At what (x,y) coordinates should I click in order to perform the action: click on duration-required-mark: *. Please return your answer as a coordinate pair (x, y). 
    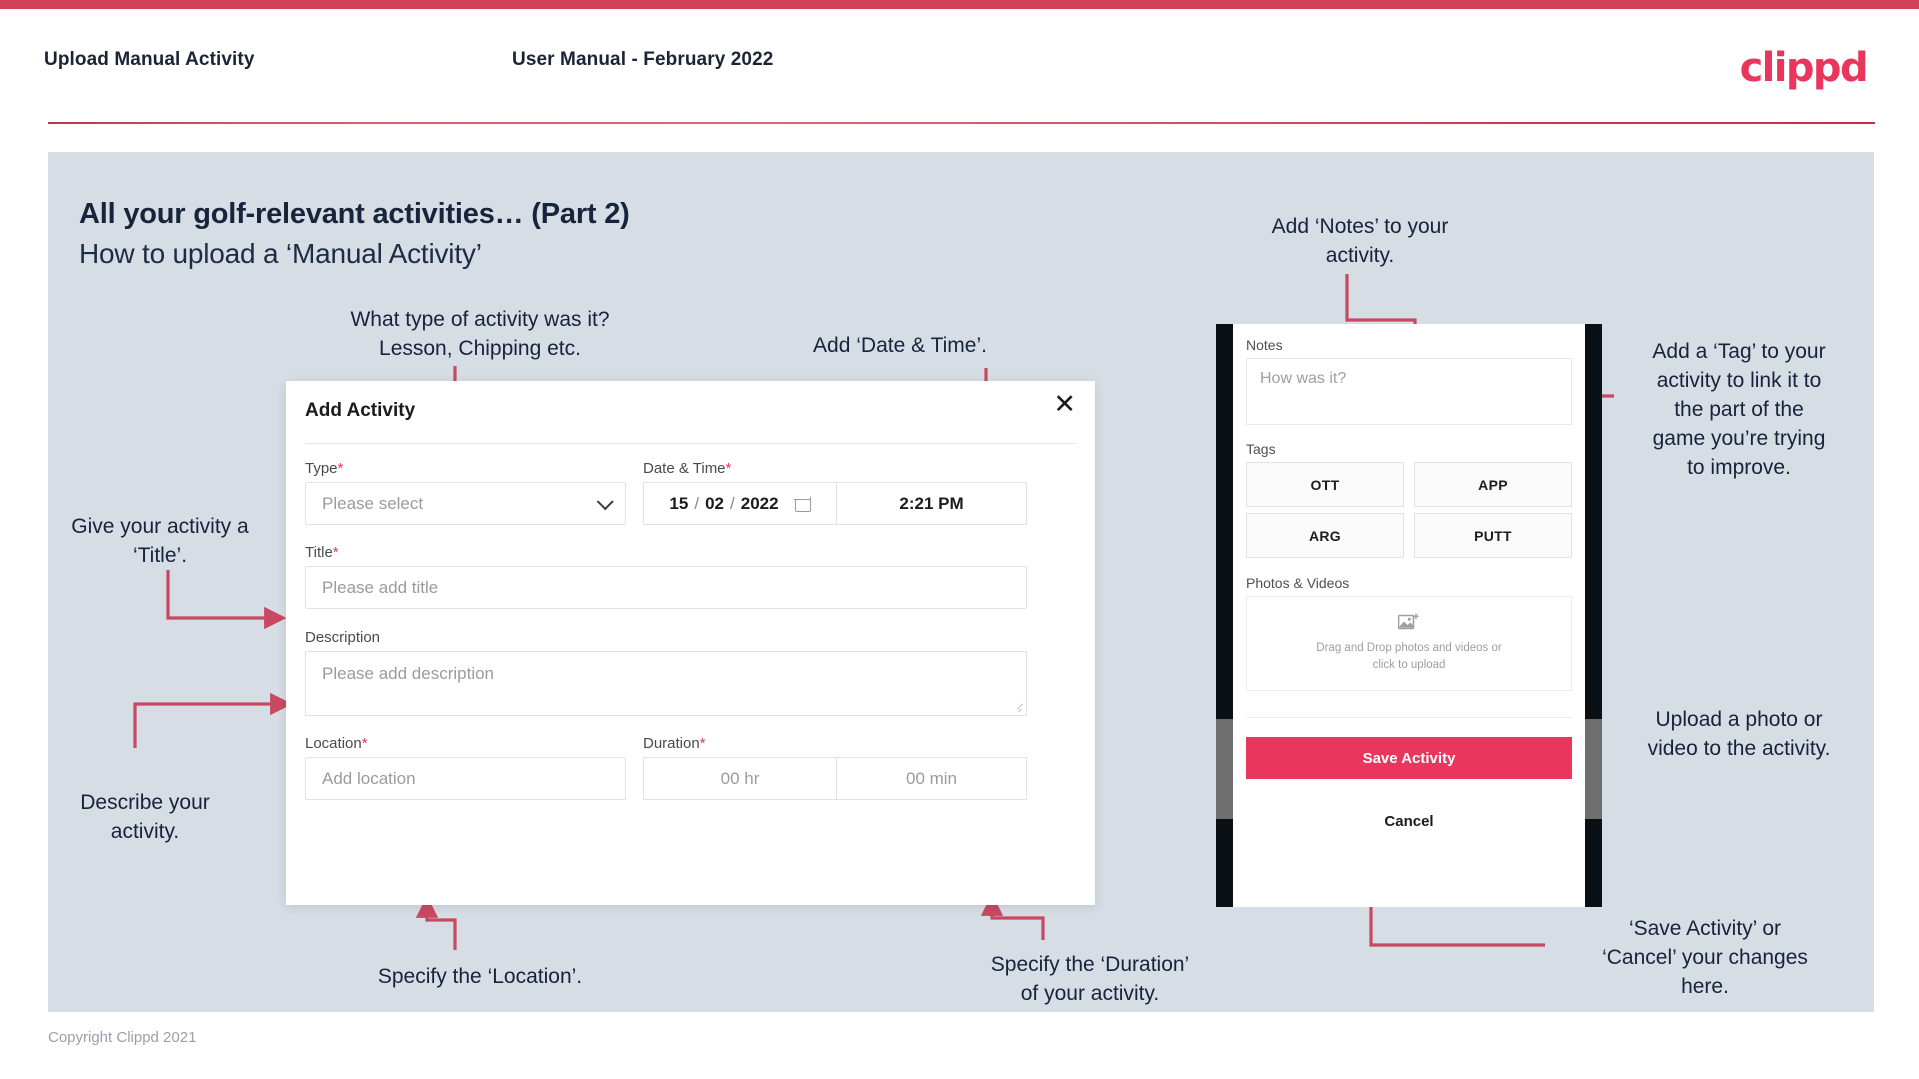
    Looking at the image, I should click on (702, 743).